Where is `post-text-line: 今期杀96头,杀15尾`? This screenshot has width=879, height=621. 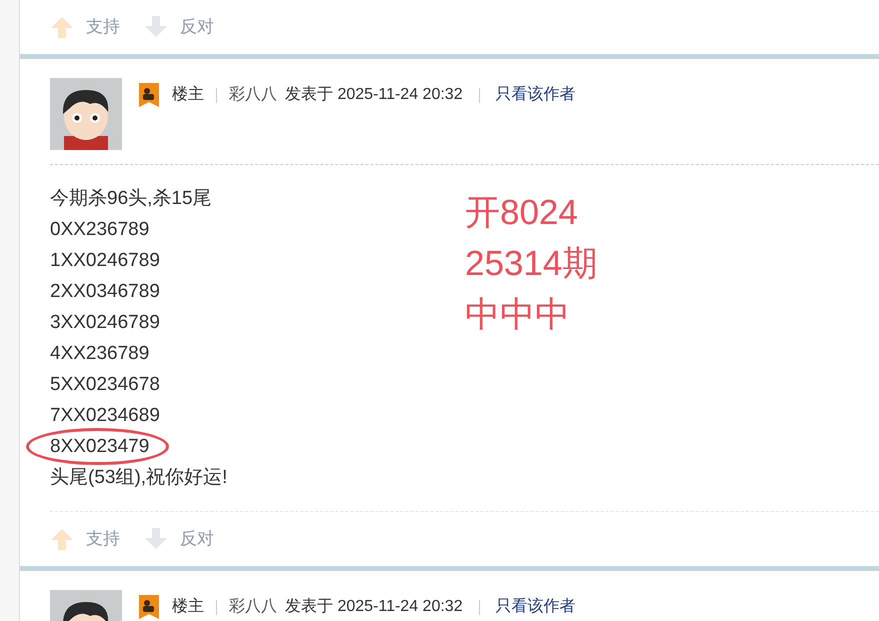 post-text-line: 今期杀96头,杀15尾 is located at coordinates (131, 199).